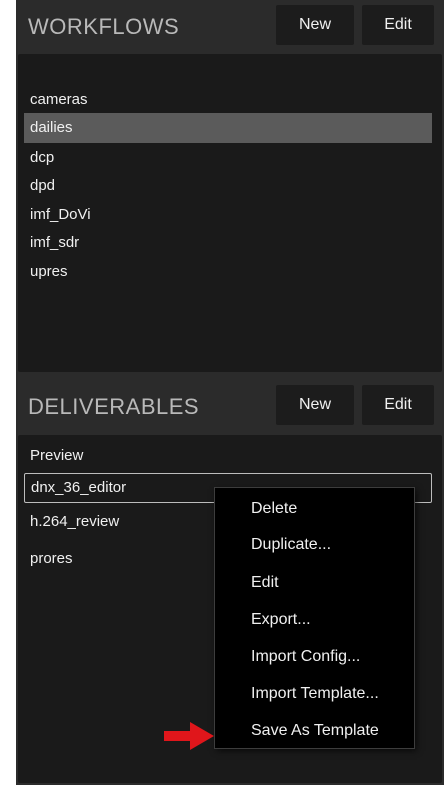  Describe the element at coordinates (228, 243) in the screenshot. I see `workflow-item-imf-sdr: imf_sdr` at that location.